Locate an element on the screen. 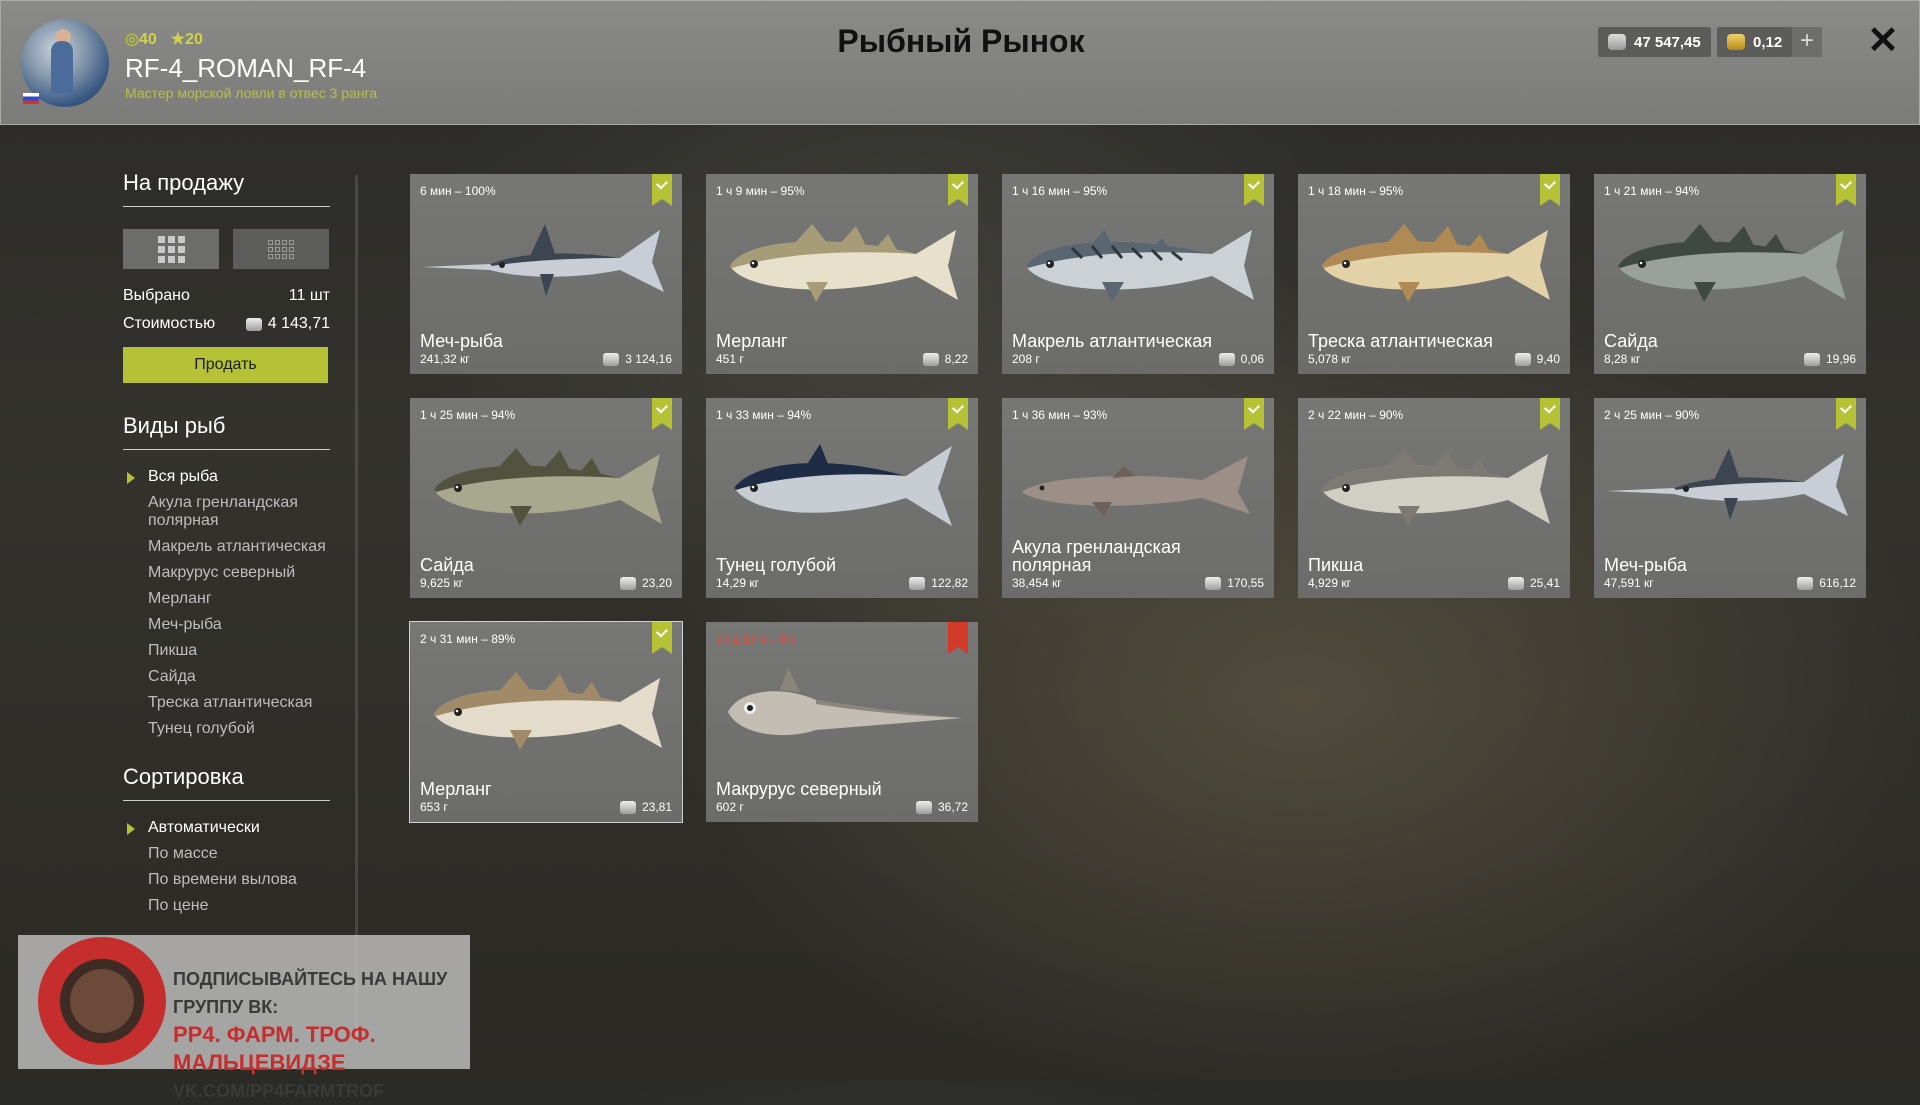 The height and width of the screenshot is (1105, 1920). silver-balance: 47 547,45 is located at coordinates (1654, 42).